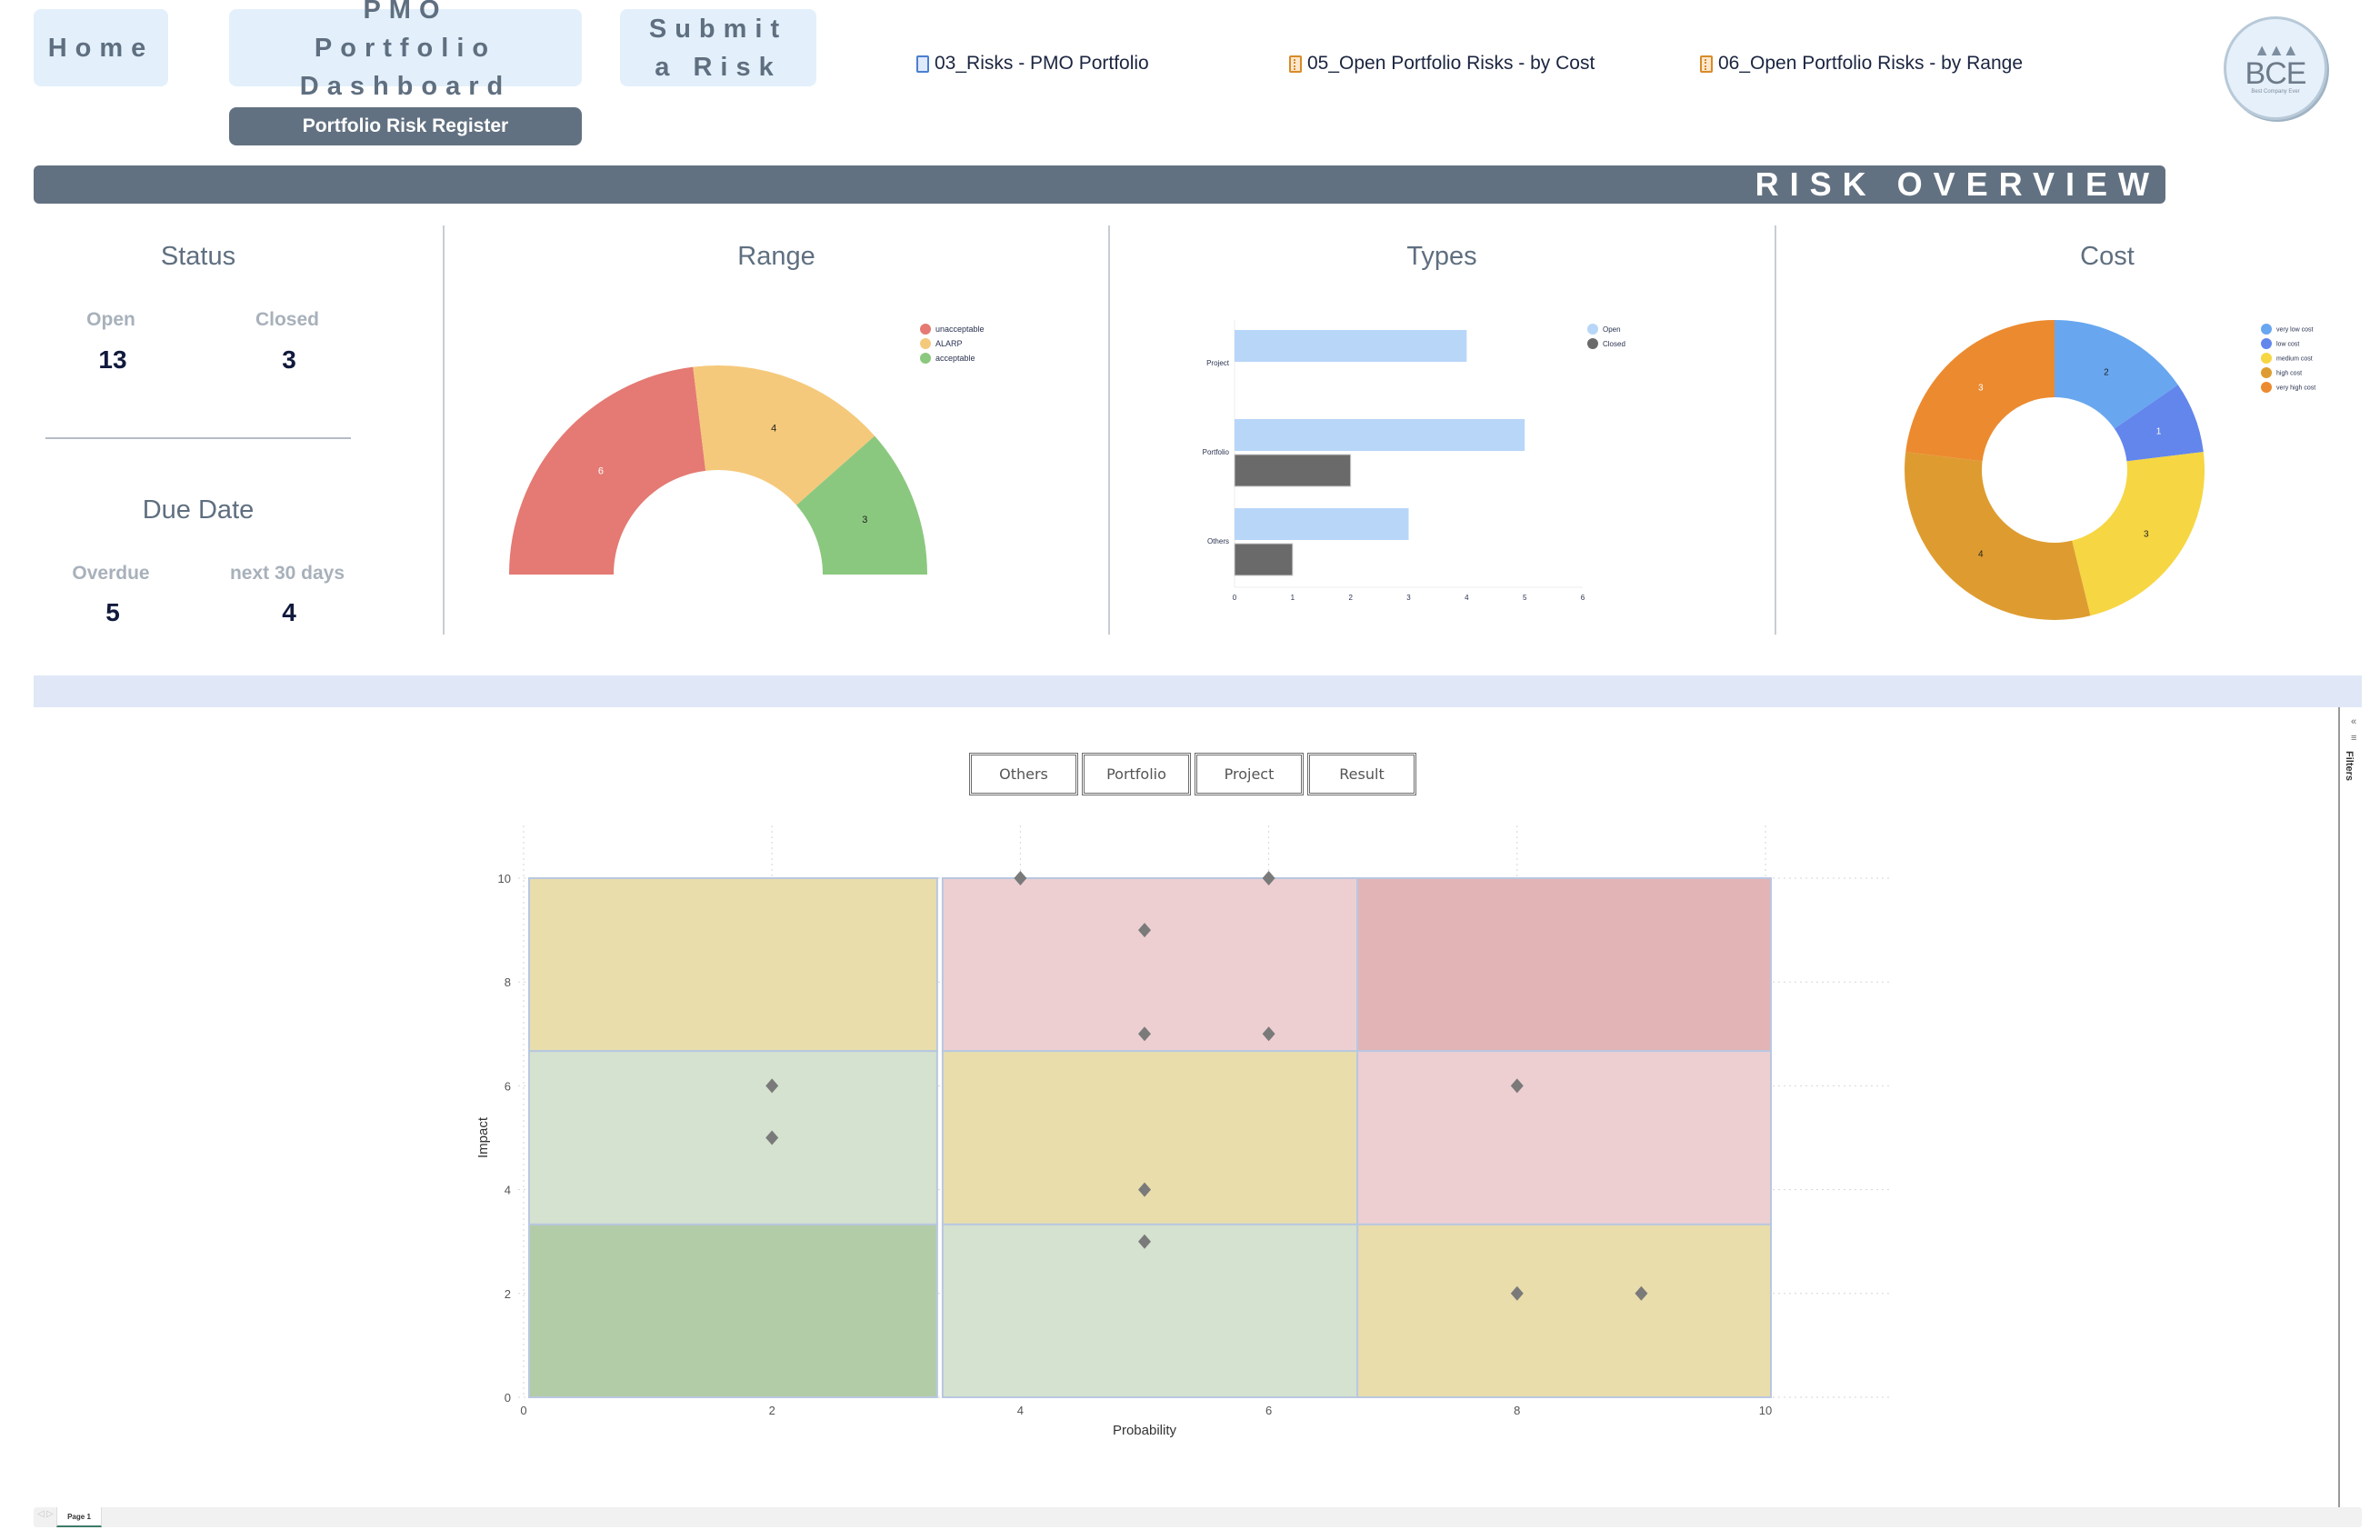 This screenshot has width=2380, height=1540. I want to click on y-tick-label: 6, so click(508, 1086).